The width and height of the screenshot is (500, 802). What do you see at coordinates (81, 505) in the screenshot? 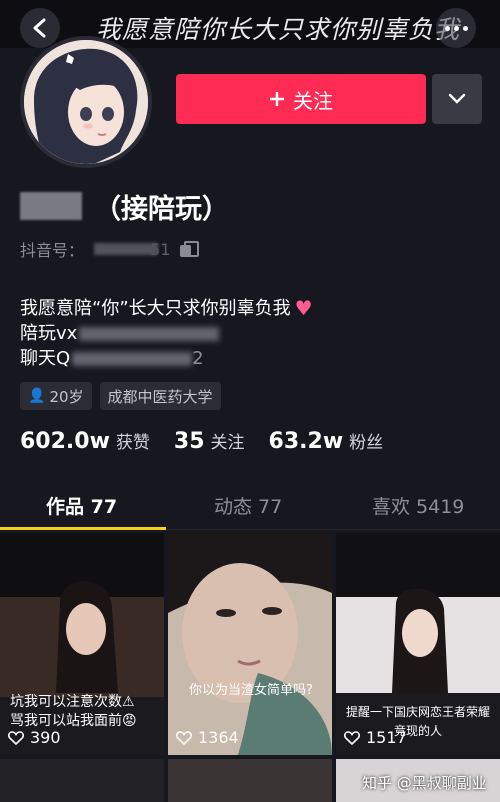
I see `tab-works: 作品 77` at bounding box center [81, 505].